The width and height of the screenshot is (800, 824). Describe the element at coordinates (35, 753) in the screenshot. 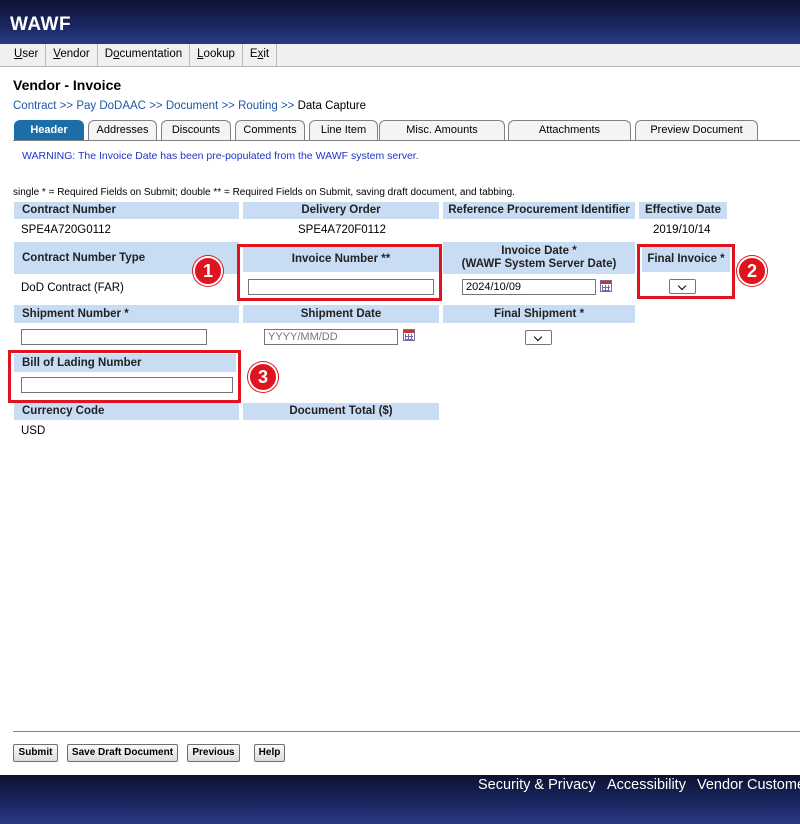

I see `submit-button: Submit` at that location.